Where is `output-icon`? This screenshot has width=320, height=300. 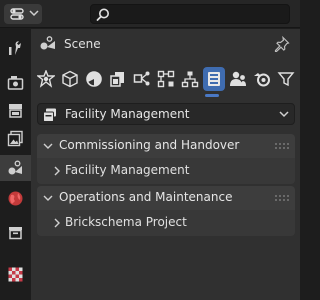
output-icon is located at coordinates (15, 111).